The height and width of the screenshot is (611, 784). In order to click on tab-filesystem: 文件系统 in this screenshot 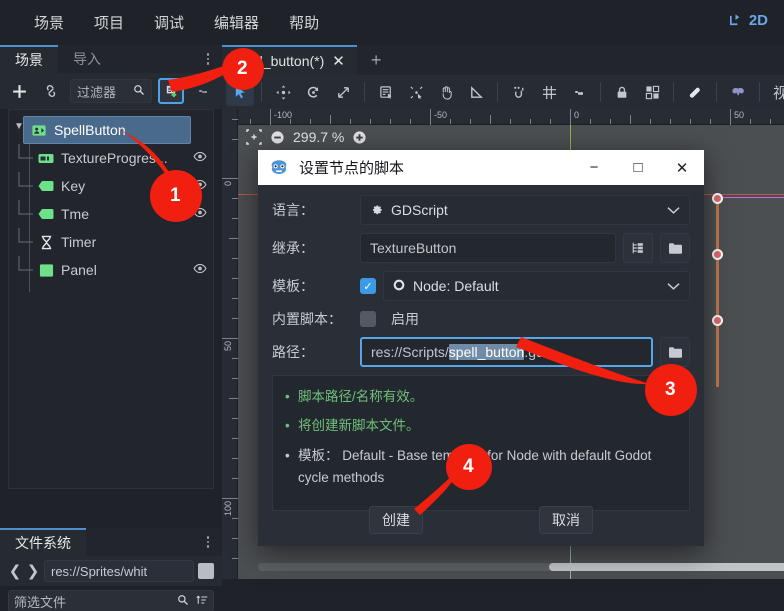, I will do `click(43, 542)`.